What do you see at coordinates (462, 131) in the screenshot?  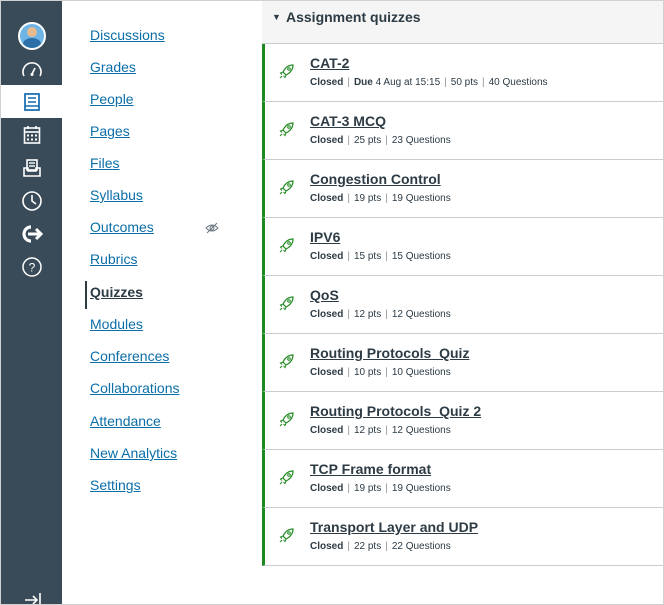 I see `quiz-row: CAT-3 MCQ Closed | 25 pts | 23 Questions` at bounding box center [462, 131].